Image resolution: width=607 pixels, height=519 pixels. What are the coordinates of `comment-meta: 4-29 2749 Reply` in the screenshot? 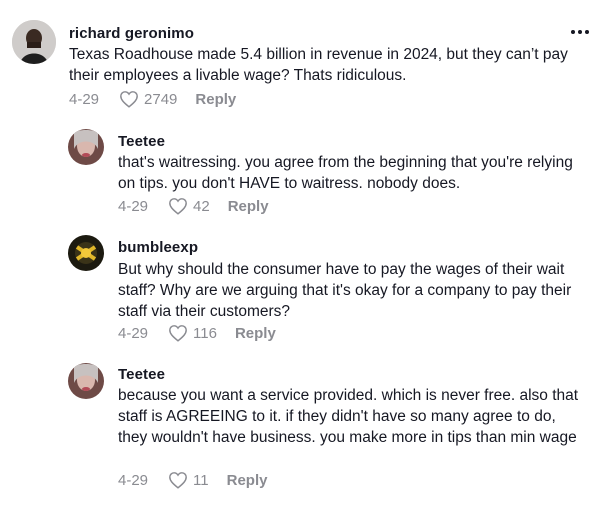 It's located at (152, 99).